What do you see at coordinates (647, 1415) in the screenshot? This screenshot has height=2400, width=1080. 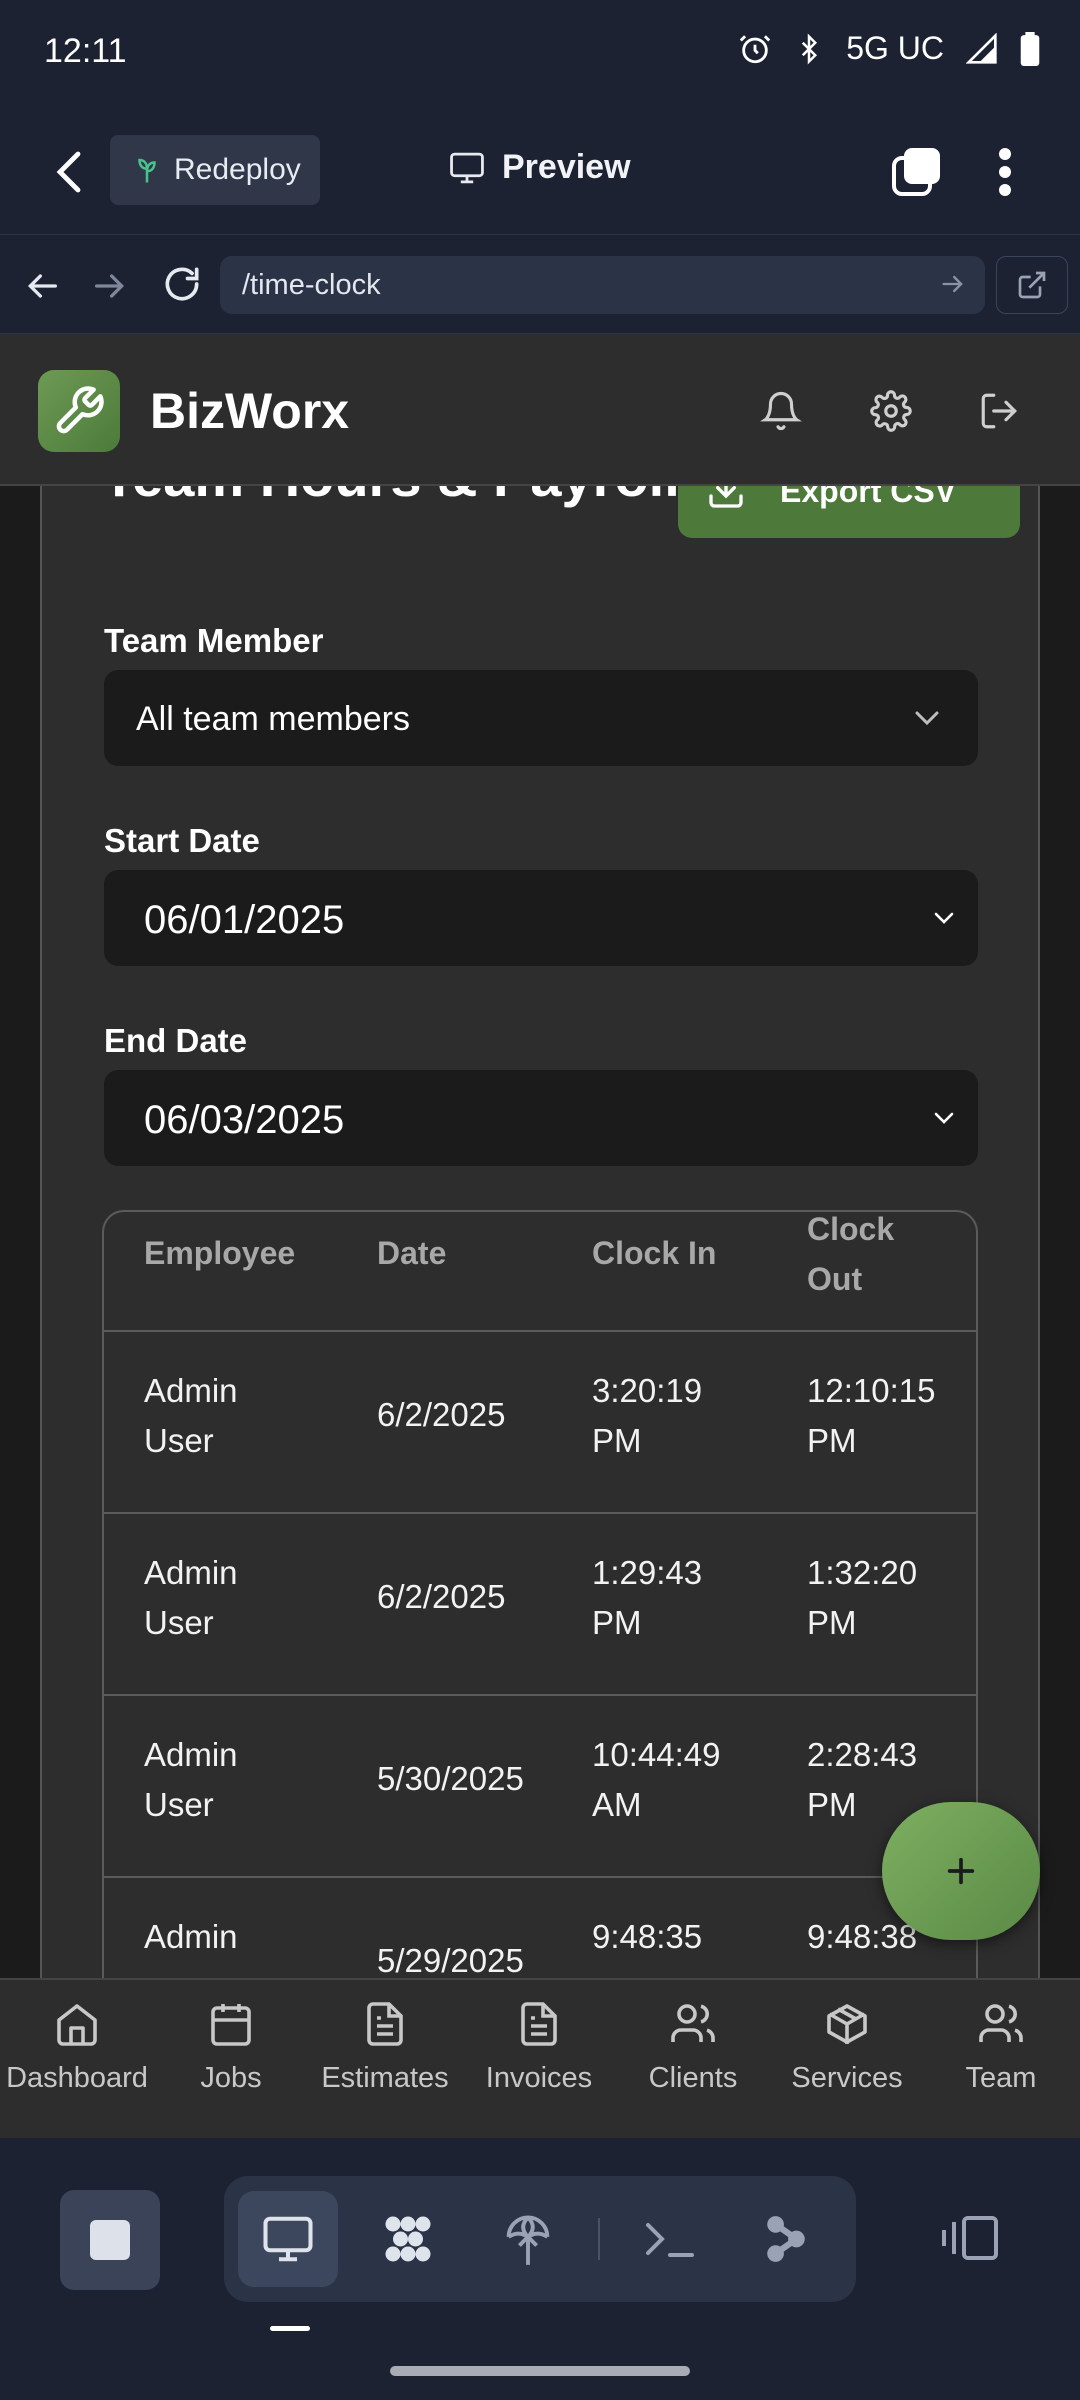 I see `cell-clock-in: 3:20:19 PM` at bounding box center [647, 1415].